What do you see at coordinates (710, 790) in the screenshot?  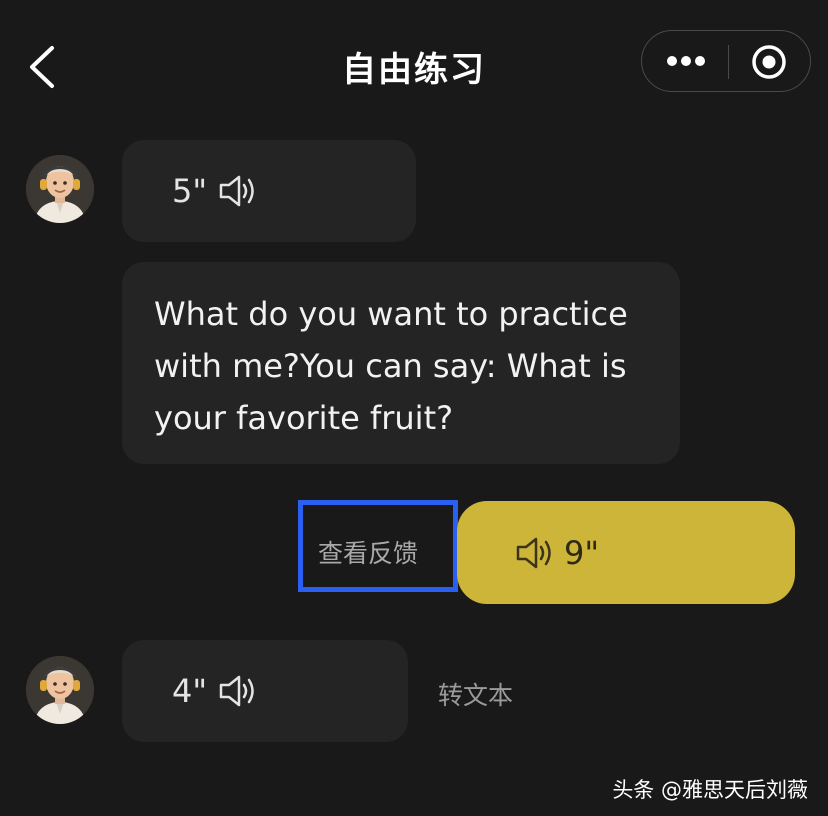 I see `watermark: 头条 @雅思天后刘薇` at bounding box center [710, 790].